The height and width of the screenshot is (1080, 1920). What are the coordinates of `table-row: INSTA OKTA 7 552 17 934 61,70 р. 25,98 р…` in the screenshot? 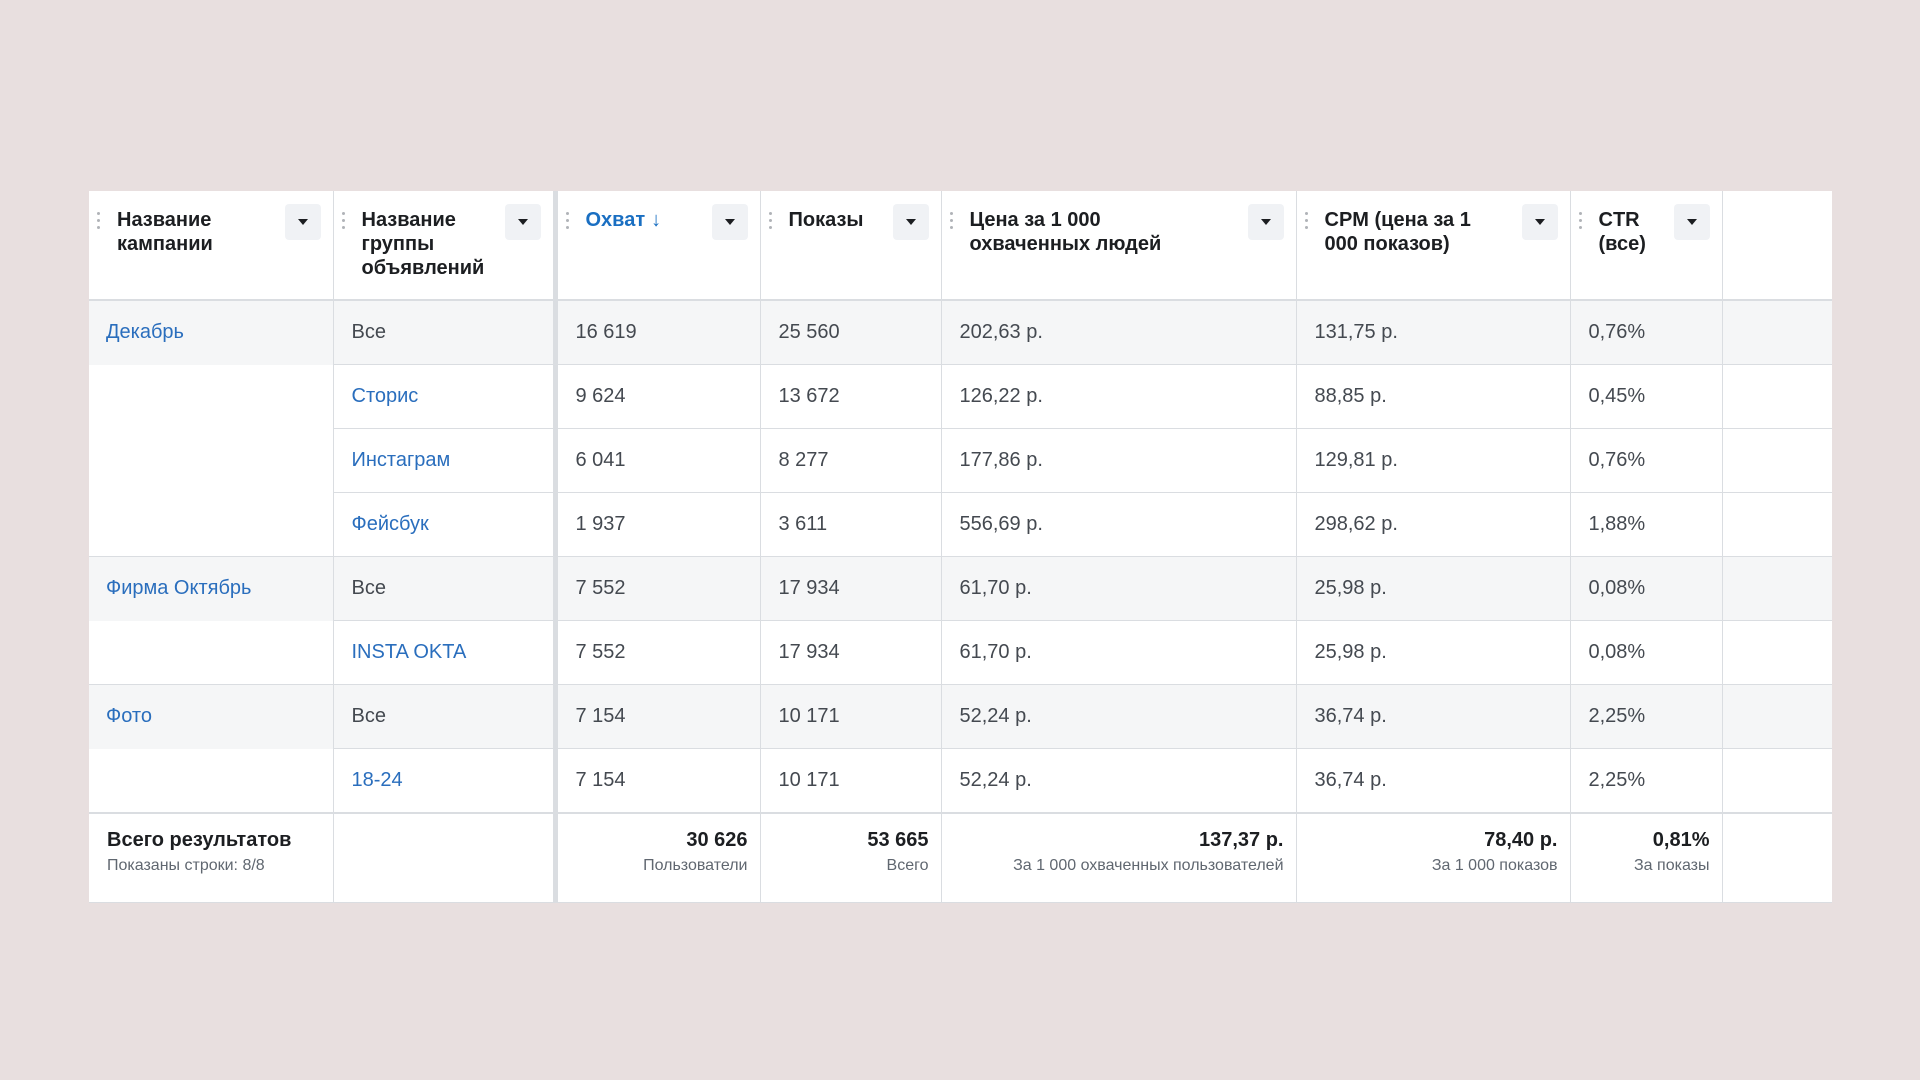 It's located at (960, 652).